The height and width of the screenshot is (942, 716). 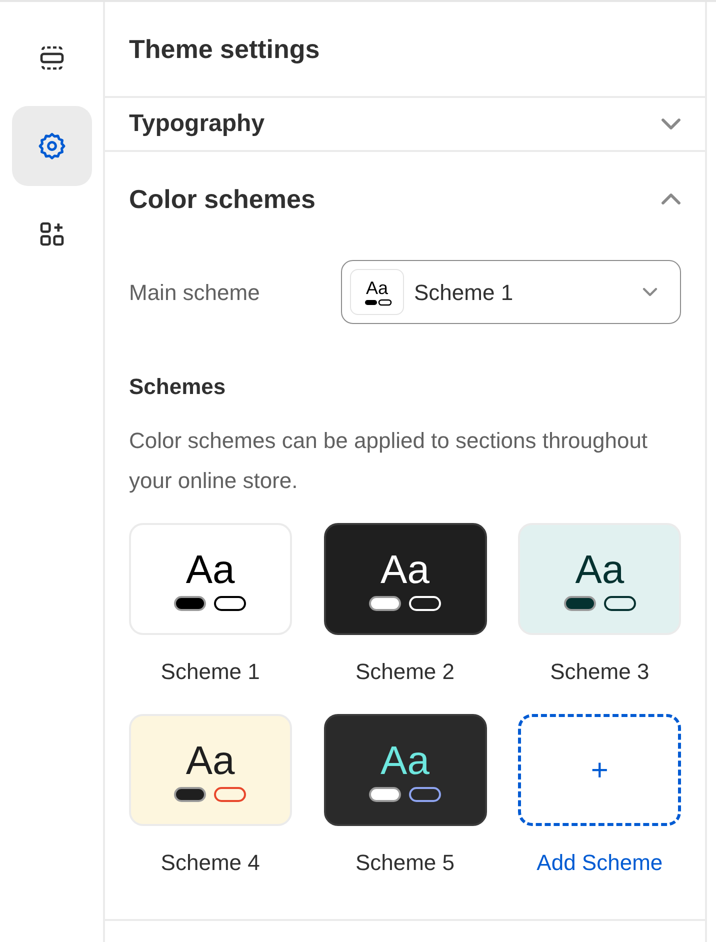 What do you see at coordinates (197, 124) in the screenshot?
I see `section-title: Typography` at bounding box center [197, 124].